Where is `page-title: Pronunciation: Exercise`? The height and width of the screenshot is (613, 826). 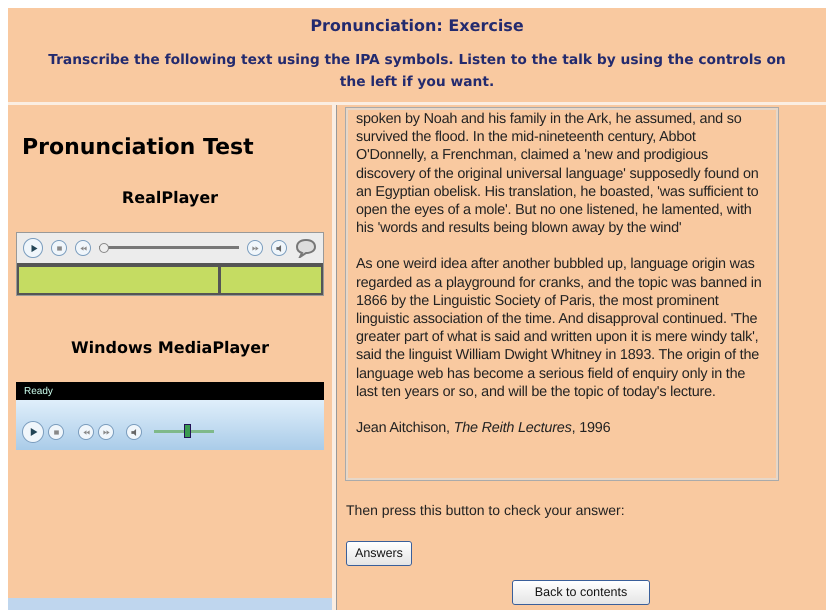
page-title: Pronunciation: Exercise is located at coordinates (417, 26).